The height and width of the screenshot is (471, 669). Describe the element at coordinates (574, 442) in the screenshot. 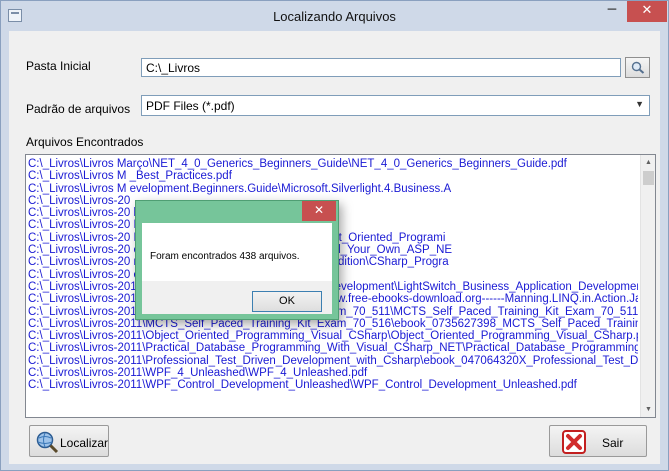

I see `exit-x-icon` at that location.